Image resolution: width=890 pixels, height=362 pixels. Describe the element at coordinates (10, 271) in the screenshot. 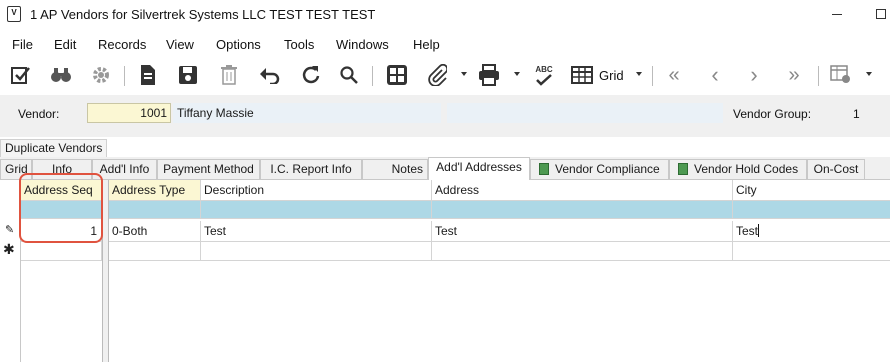

I see `row-header-column` at that location.